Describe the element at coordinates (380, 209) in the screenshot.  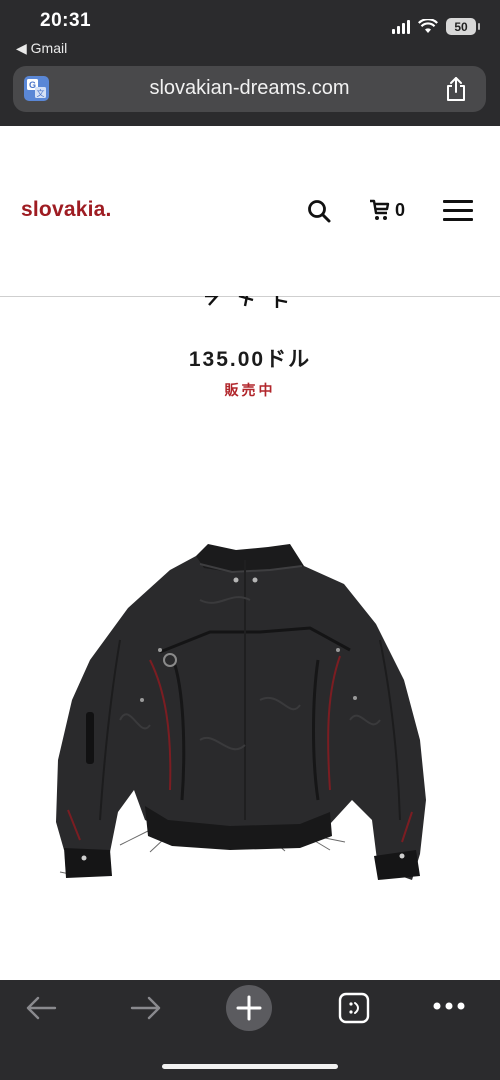
I see `cart-icon` at that location.